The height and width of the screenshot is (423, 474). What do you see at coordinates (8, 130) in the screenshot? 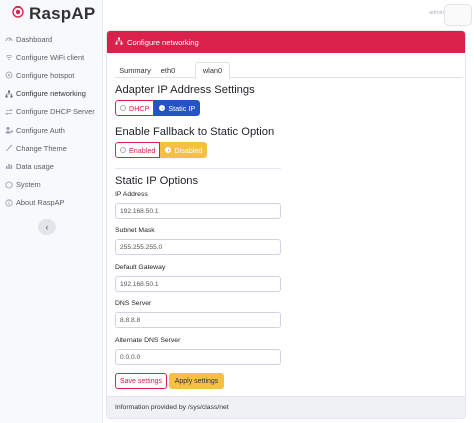
I see `user-lock-icon` at bounding box center [8, 130].